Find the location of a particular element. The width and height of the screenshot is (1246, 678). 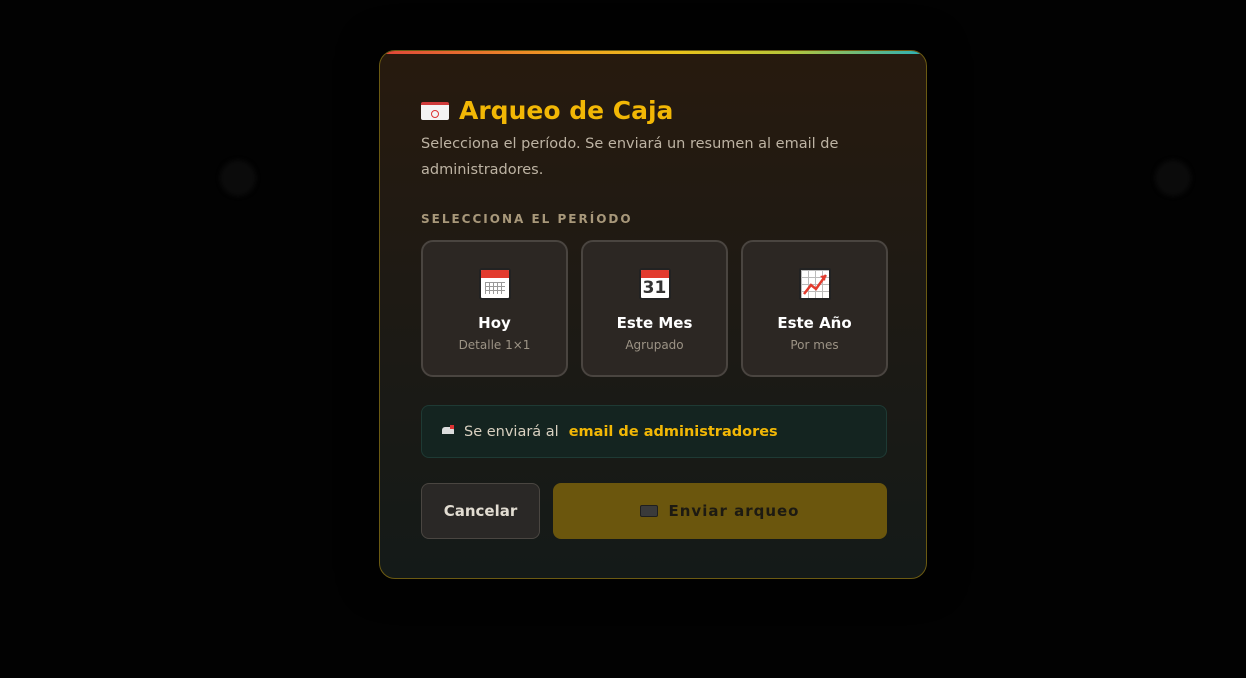

envelope-icon is located at coordinates (435, 110).